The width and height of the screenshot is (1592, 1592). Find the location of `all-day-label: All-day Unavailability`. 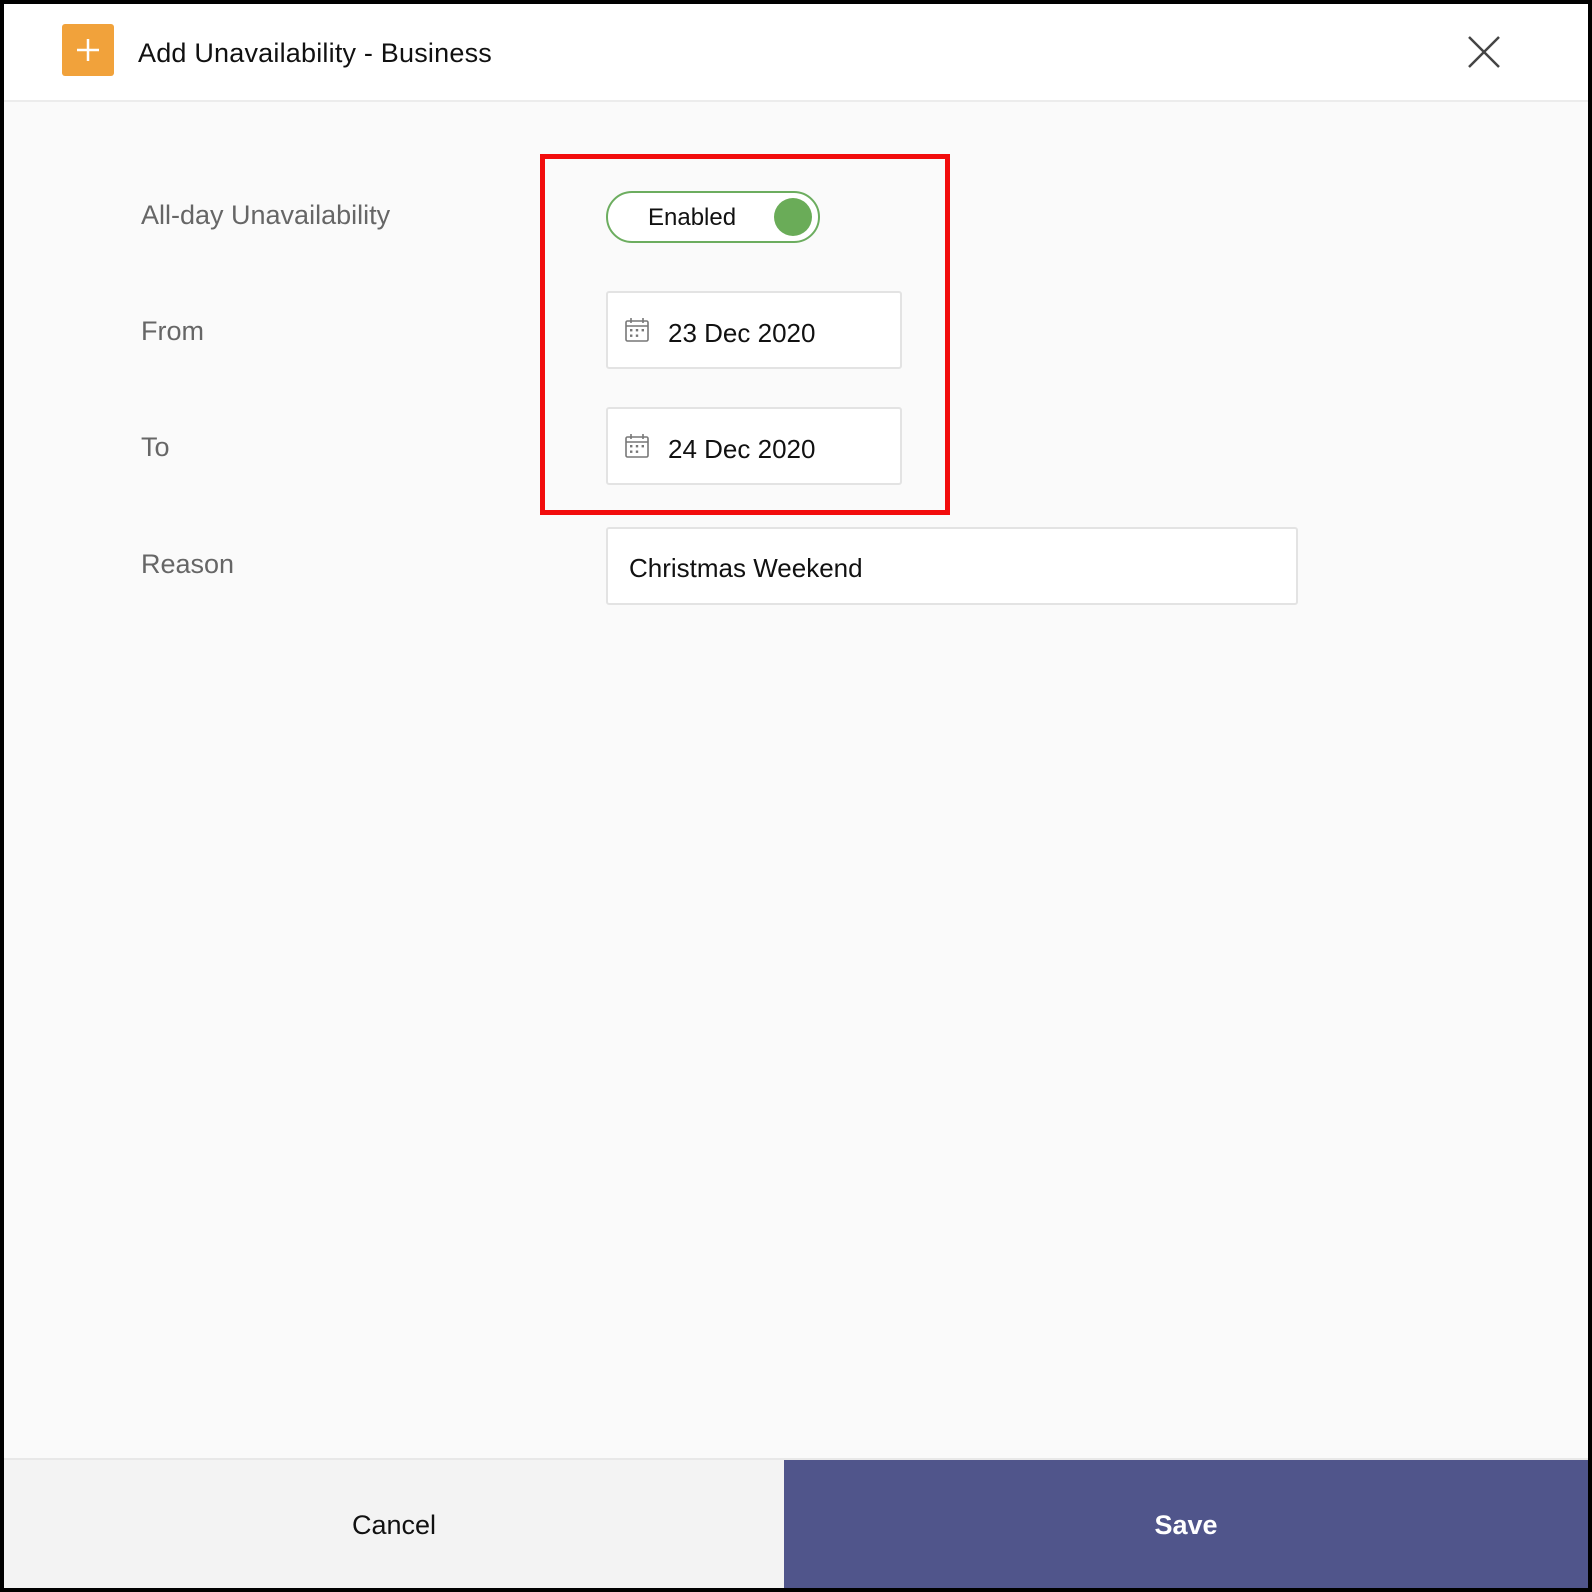

all-day-label: All-day Unavailability is located at coordinates (266, 215).